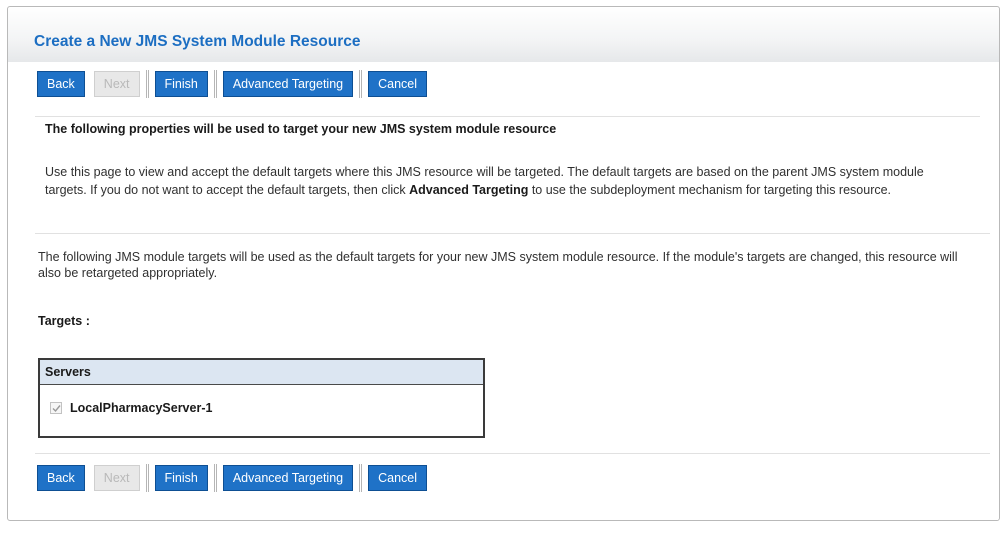  I want to click on server-name: LocalPharmacyServer-1, so click(141, 408).